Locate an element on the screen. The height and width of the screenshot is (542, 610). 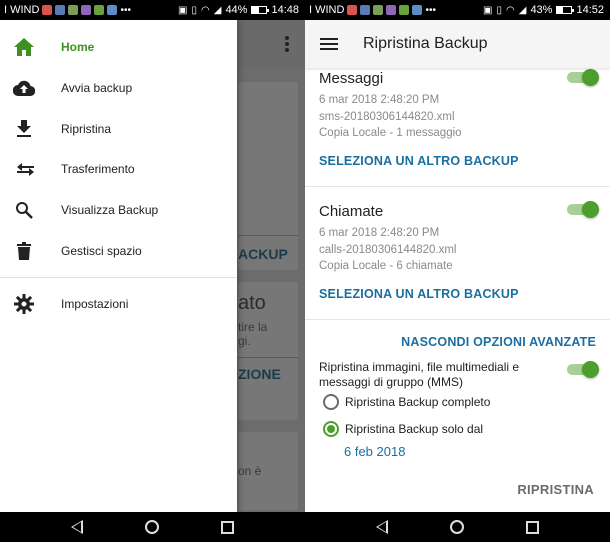
download-icon is located at coordinates (24, 129).